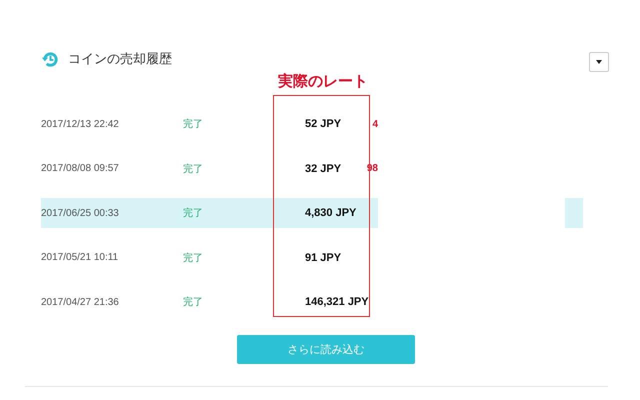 This screenshot has width=640, height=400. What do you see at coordinates (80, 124) in the screenshot?
I see `date-cell-text: 2017/12/13 22:42` at bounding box center [80, 124].